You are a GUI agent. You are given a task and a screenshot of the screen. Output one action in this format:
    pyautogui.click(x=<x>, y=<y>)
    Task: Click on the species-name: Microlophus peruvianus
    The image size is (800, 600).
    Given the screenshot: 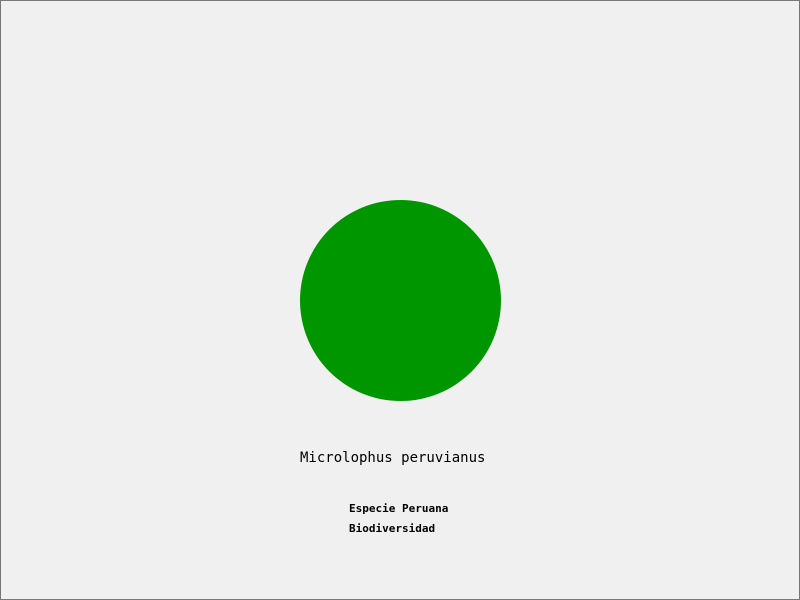 What is the action you would take?
    pyautogui.click(x=393, y=458)
    